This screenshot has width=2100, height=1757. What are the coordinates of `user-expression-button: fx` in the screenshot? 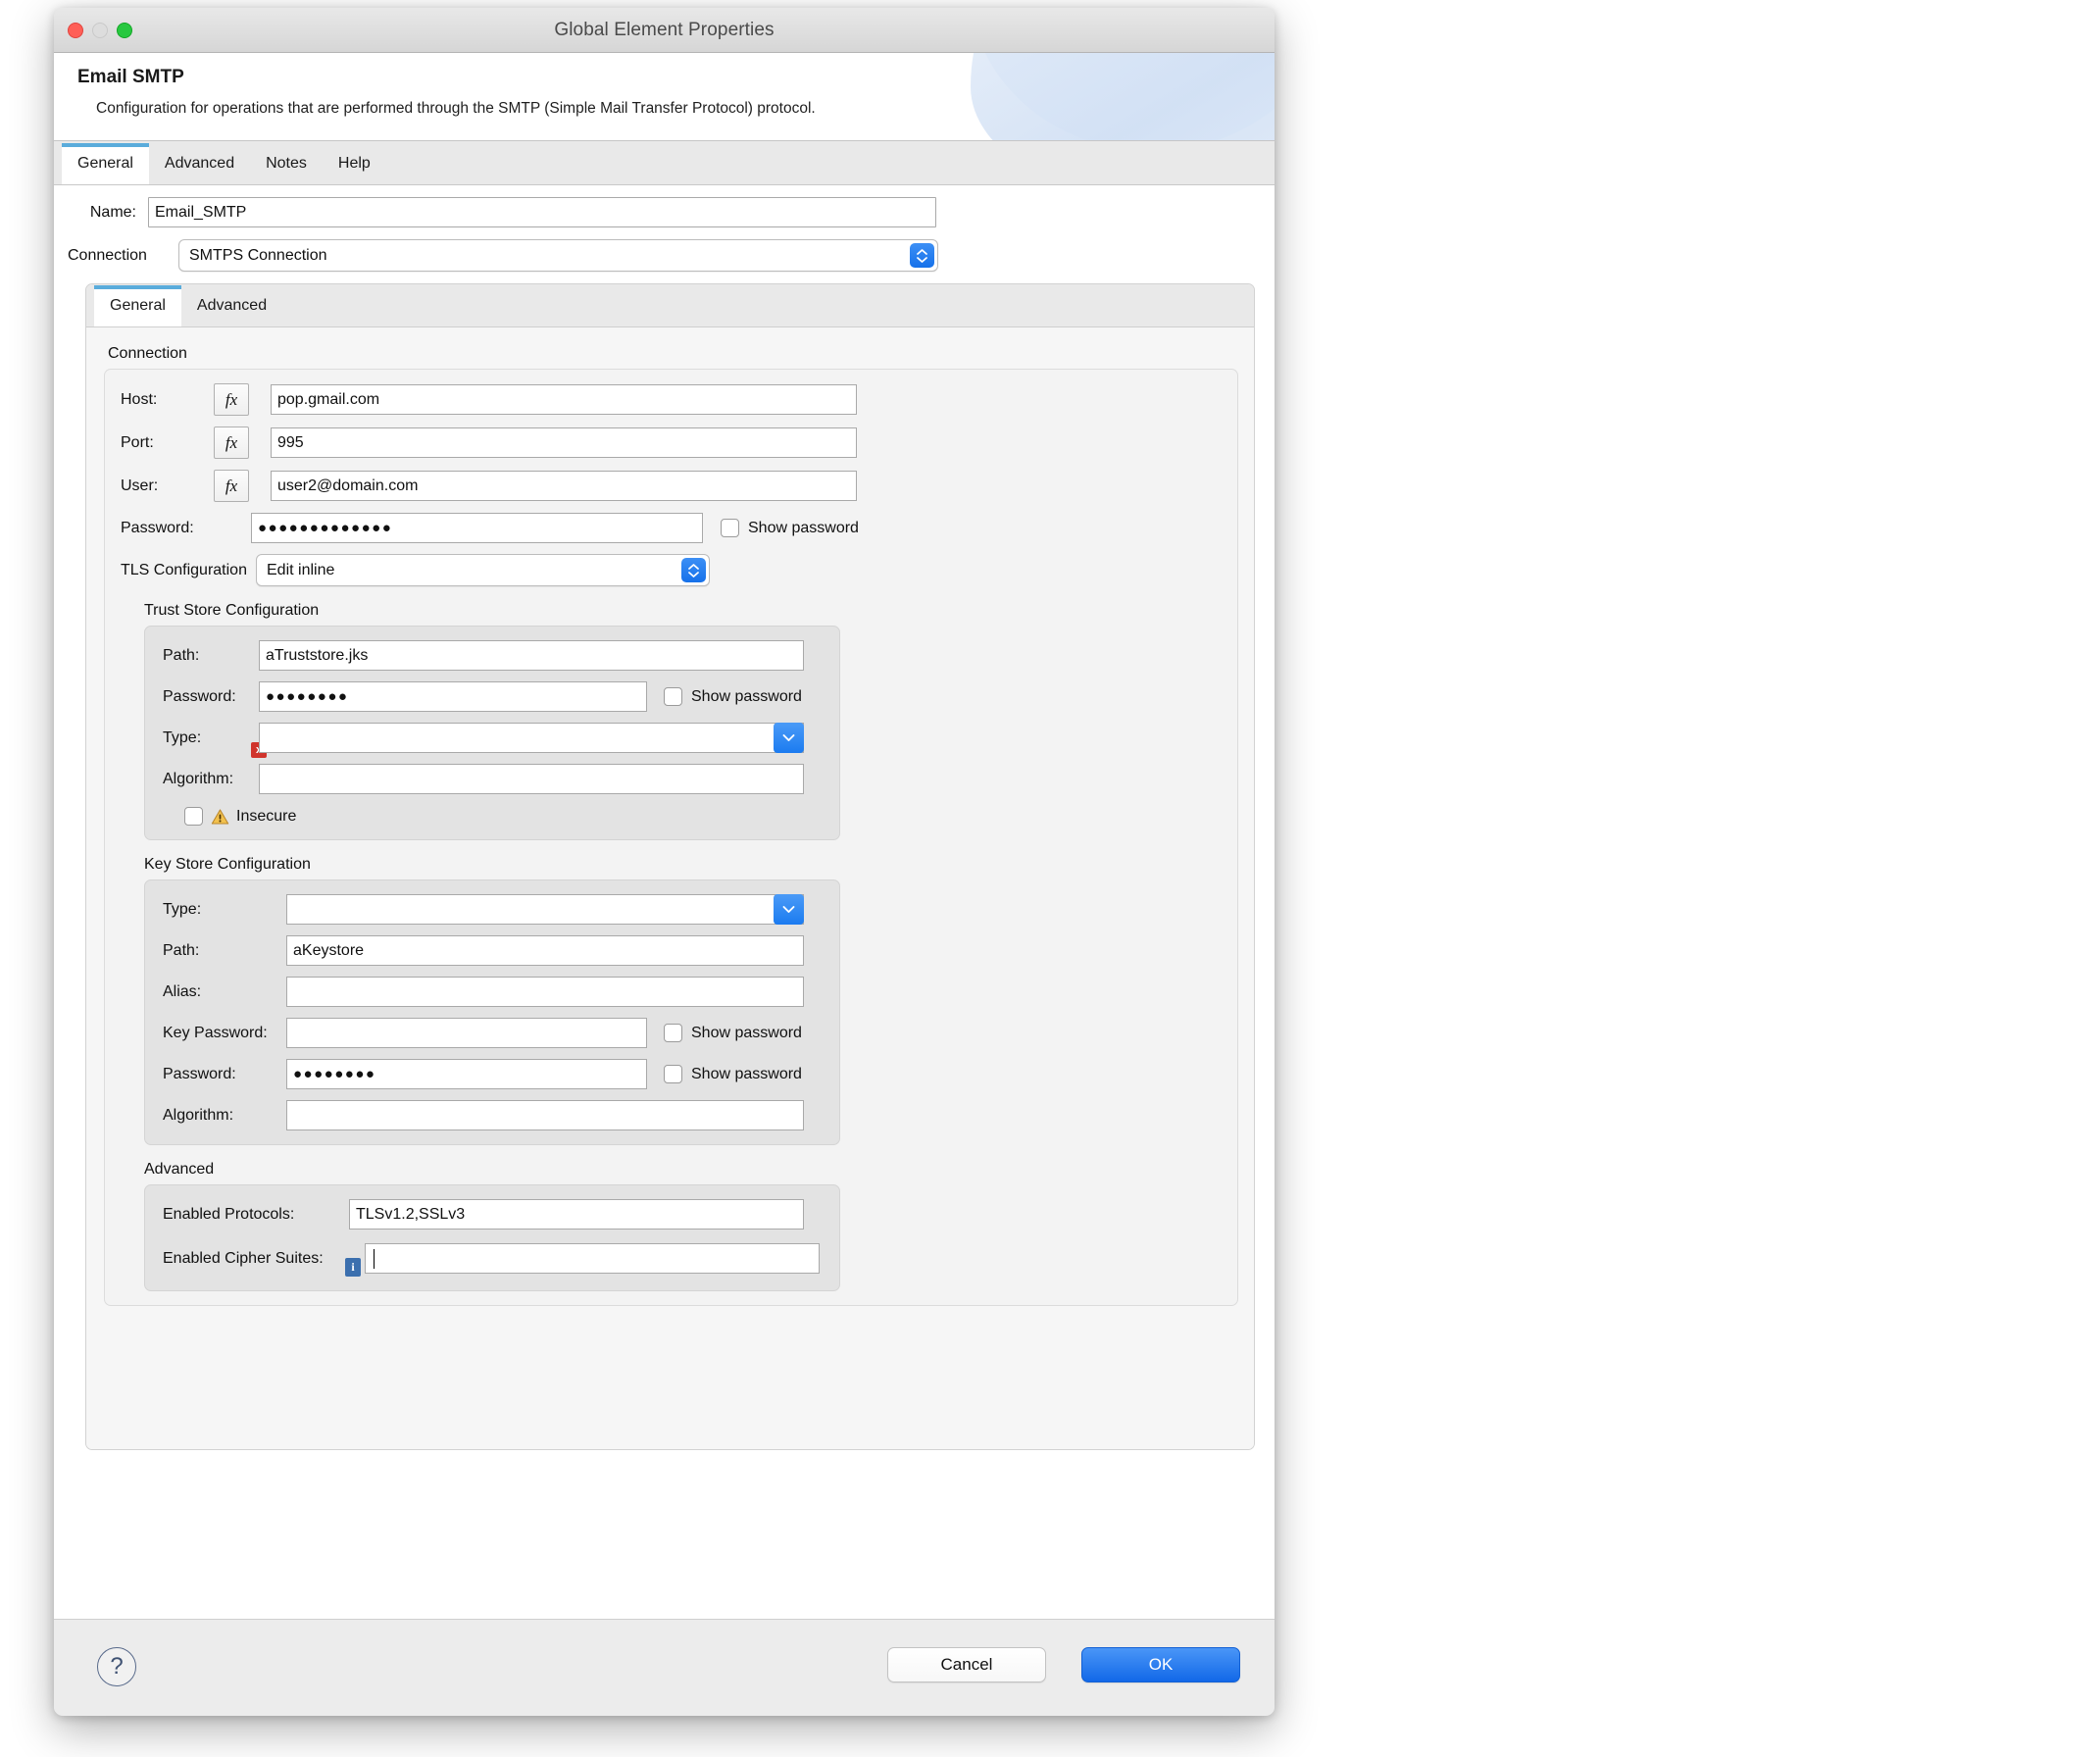 It's located at (231, 486).